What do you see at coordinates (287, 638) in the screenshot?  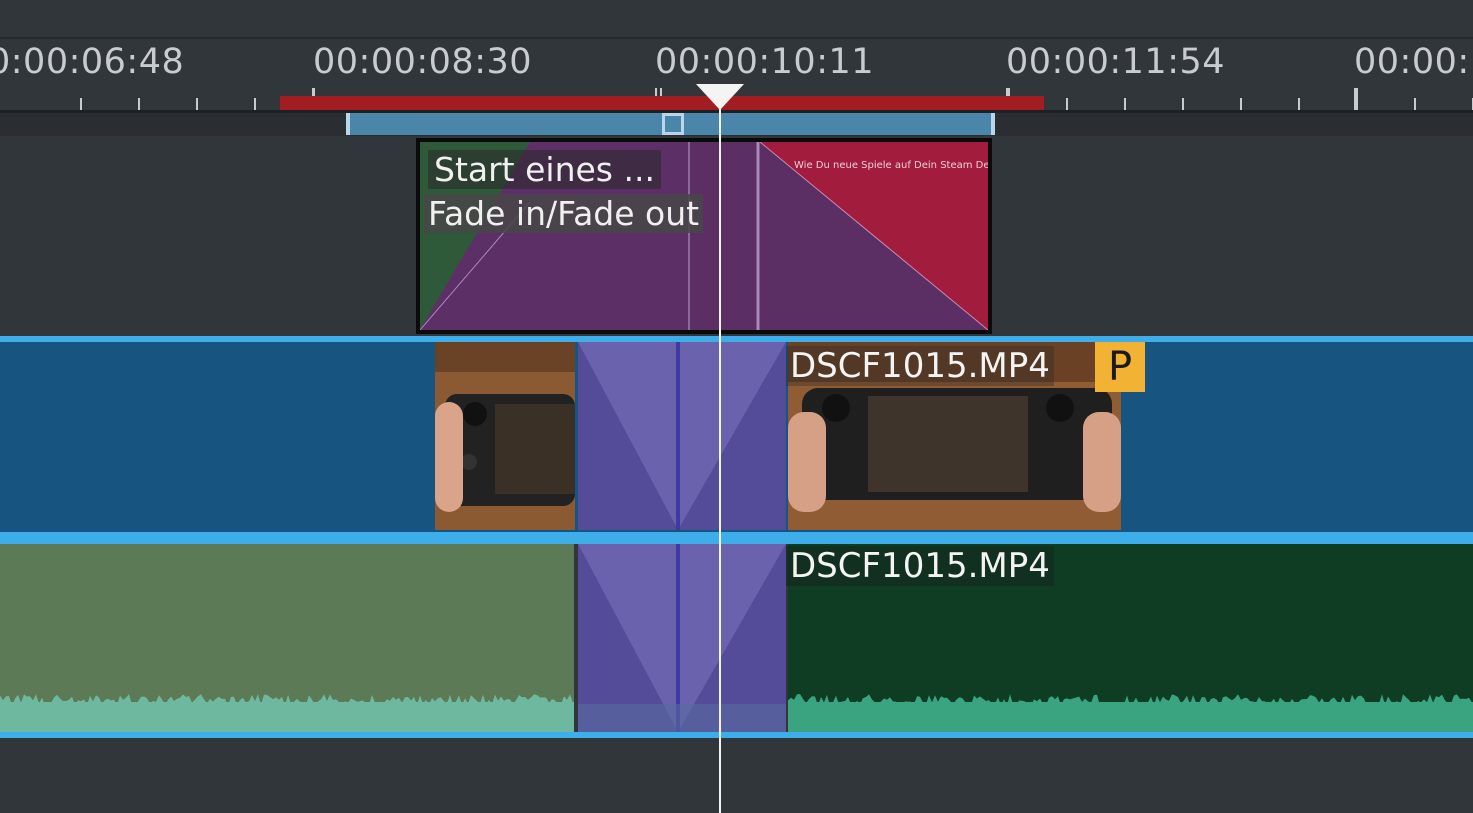 I see `audio-clip-a` at bounding box center [287, 638].